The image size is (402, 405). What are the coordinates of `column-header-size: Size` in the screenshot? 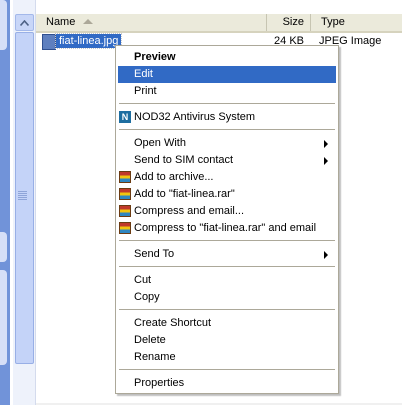 It's located at (287, 22).